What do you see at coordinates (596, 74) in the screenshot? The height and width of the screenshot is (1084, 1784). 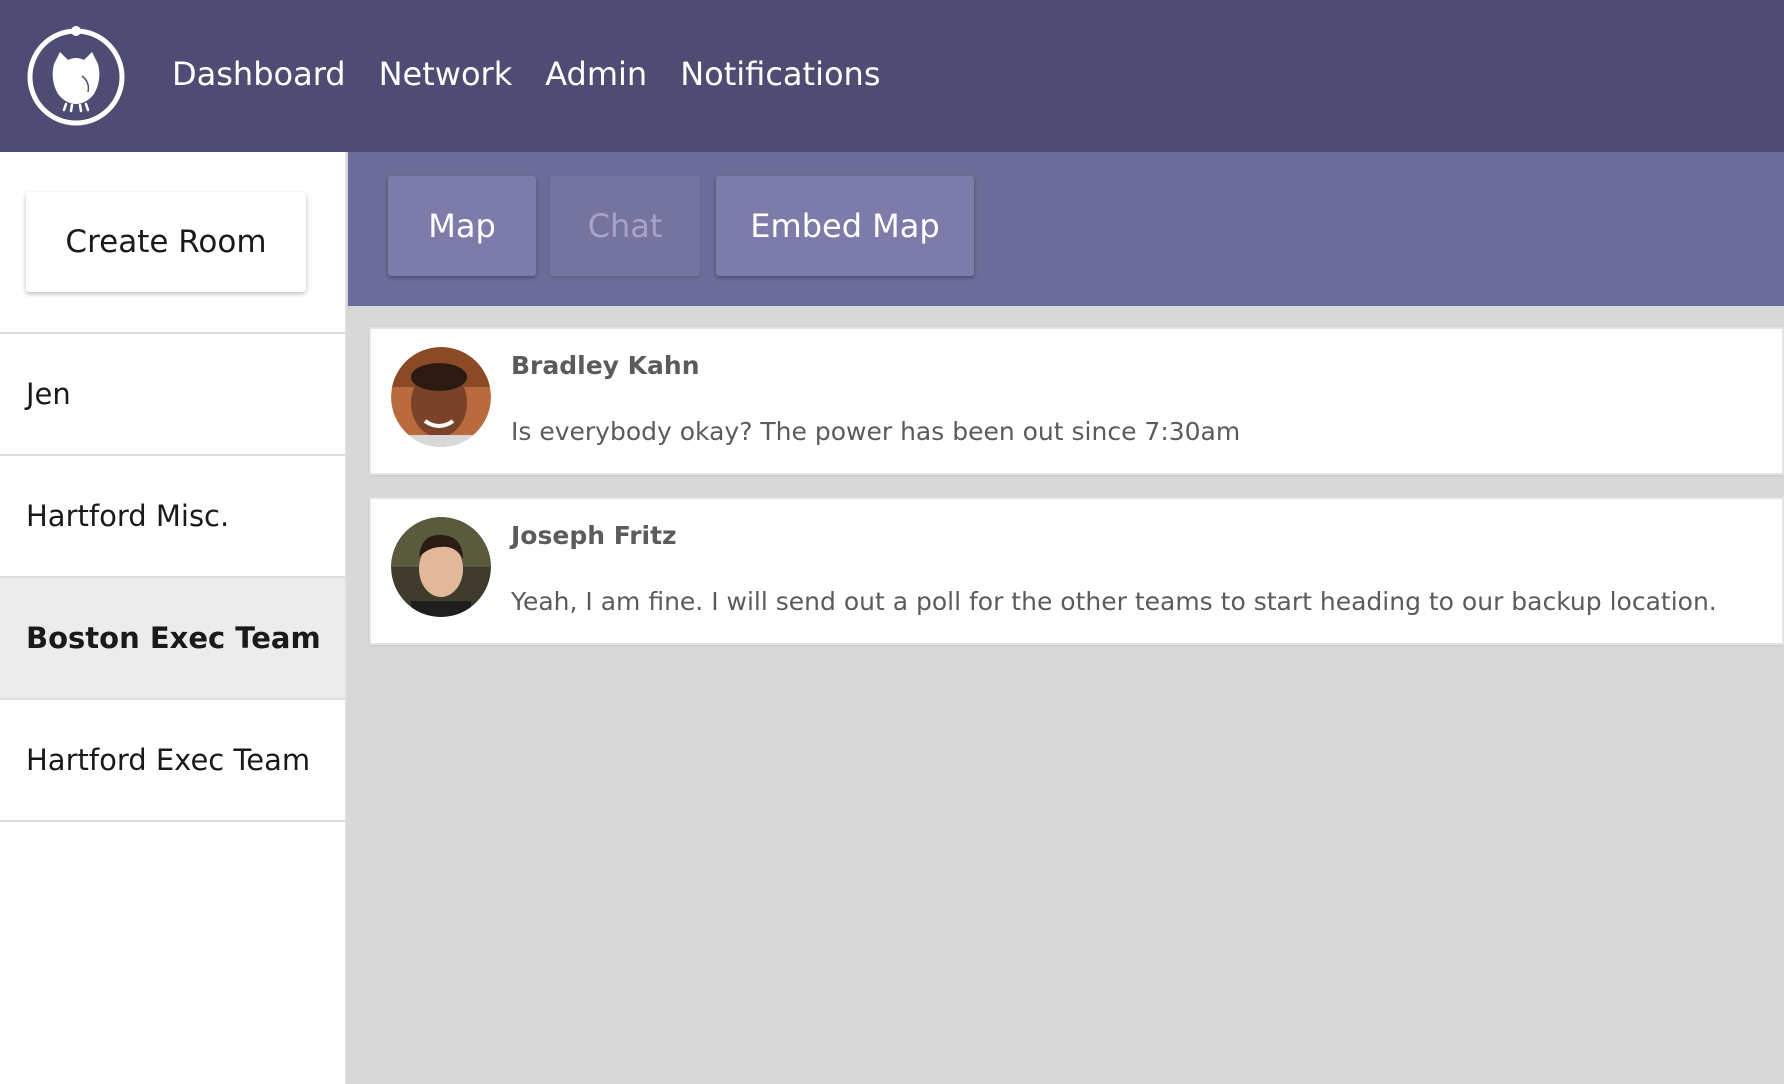 I see `nav-admin: Admin` at bounding box center [596, 74].